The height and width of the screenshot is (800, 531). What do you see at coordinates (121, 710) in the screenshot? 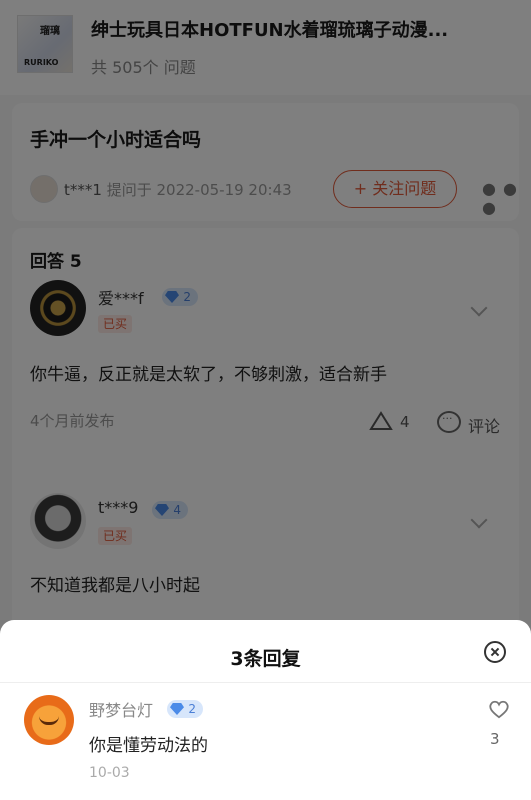
I see `reply-author: 野梦台灯` at bounding box center [121, 710].